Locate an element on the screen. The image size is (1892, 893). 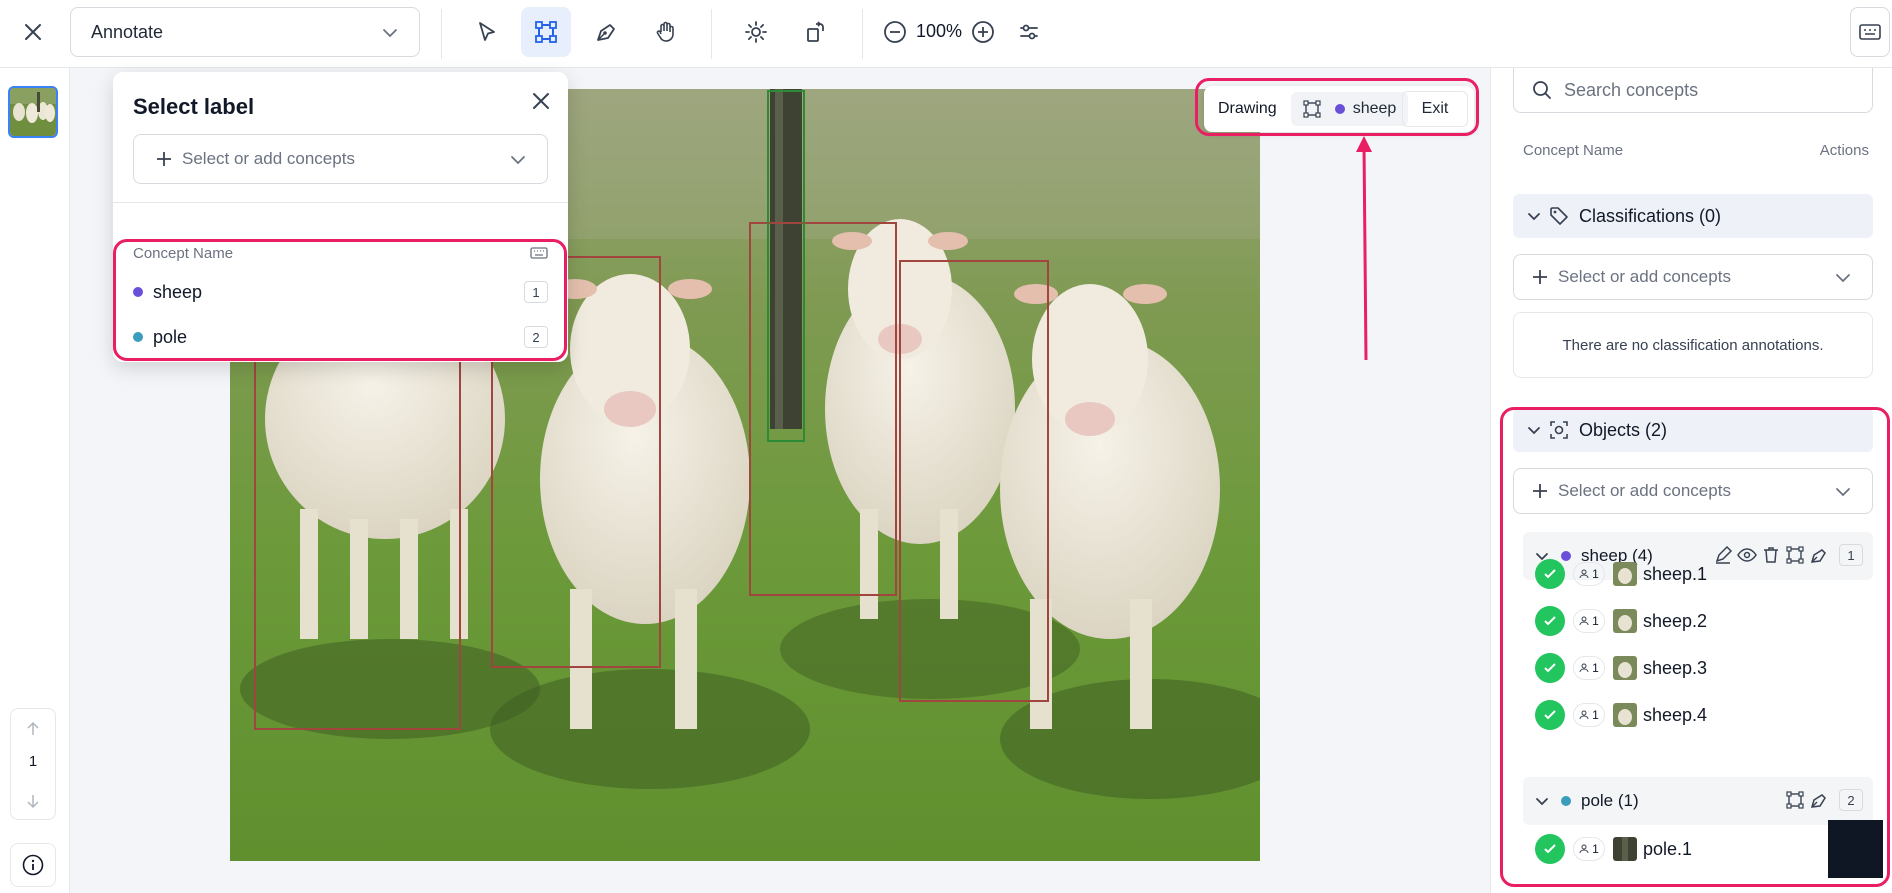
object-label: sheep.4 is located at coordinates (1675, 714).